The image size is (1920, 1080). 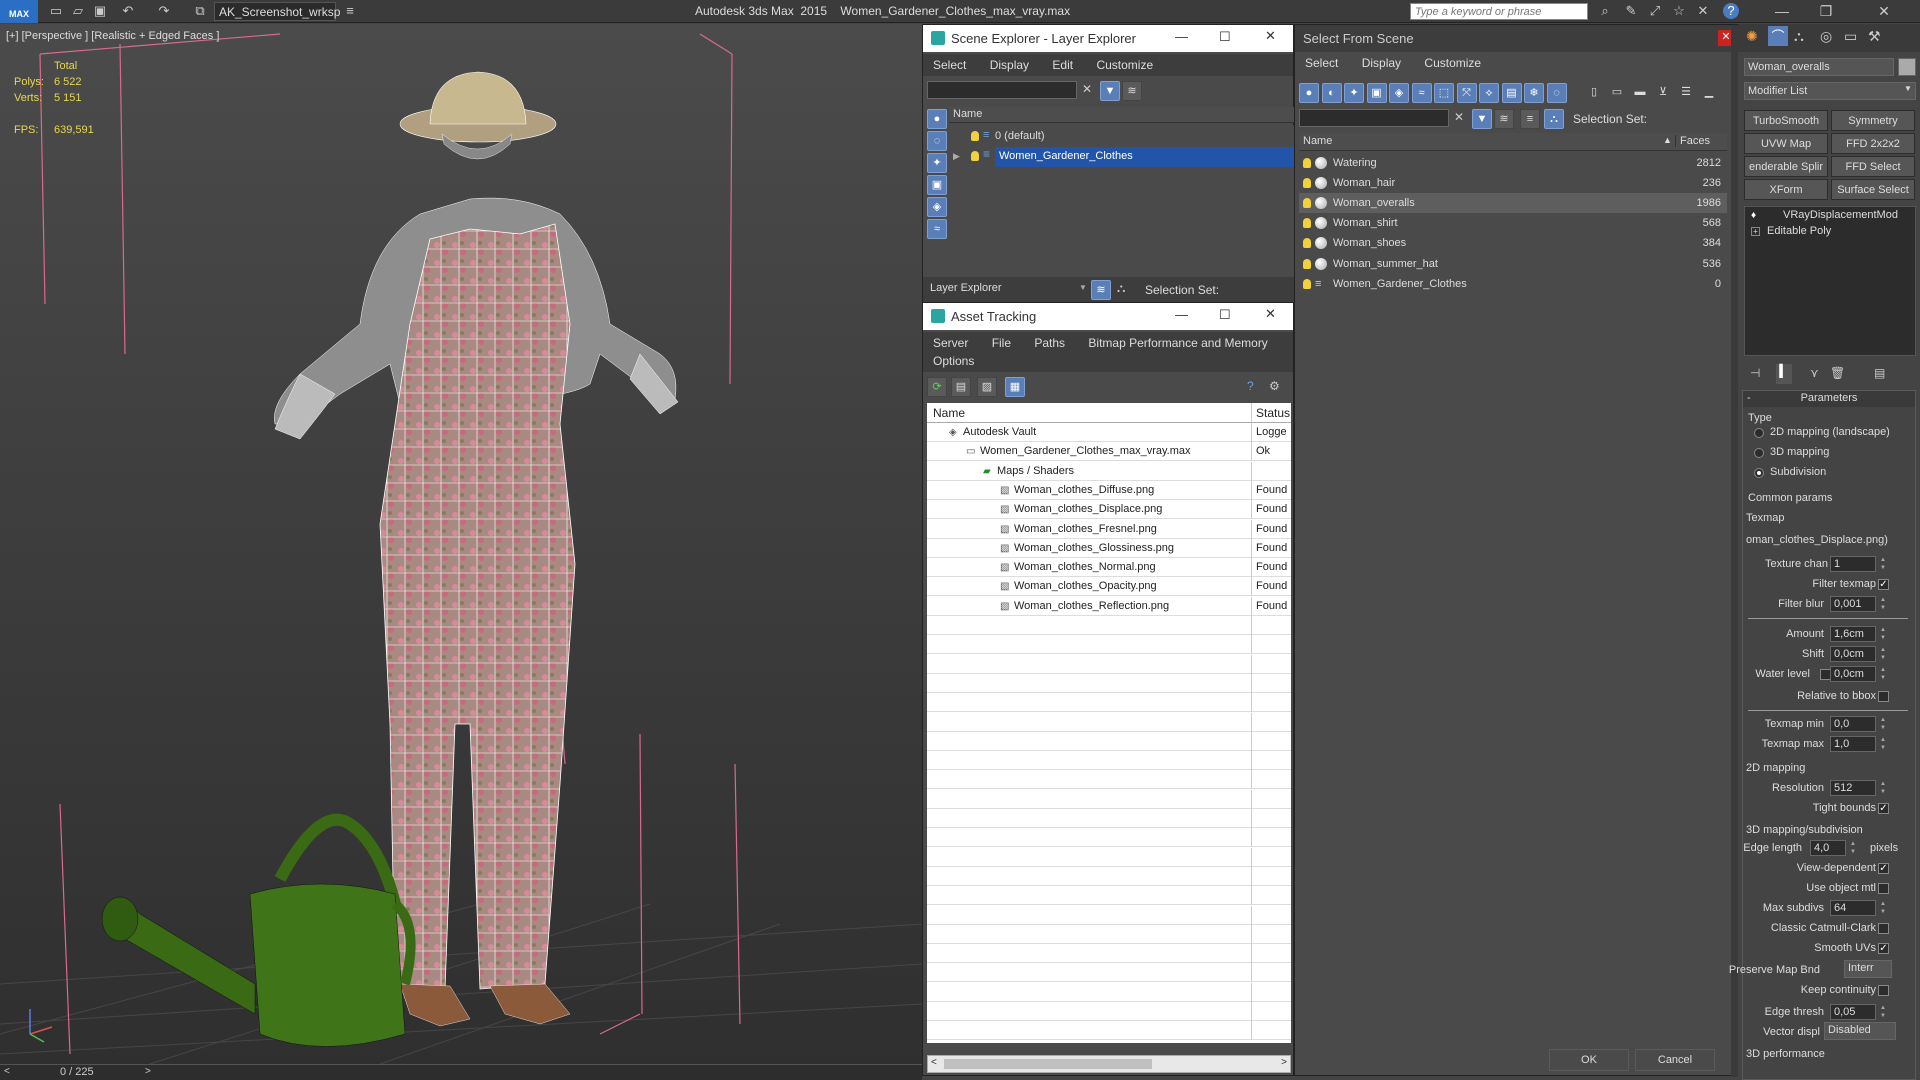 I want to click on thumbnail-view-icon: ▨, so click(x=987, y=387).